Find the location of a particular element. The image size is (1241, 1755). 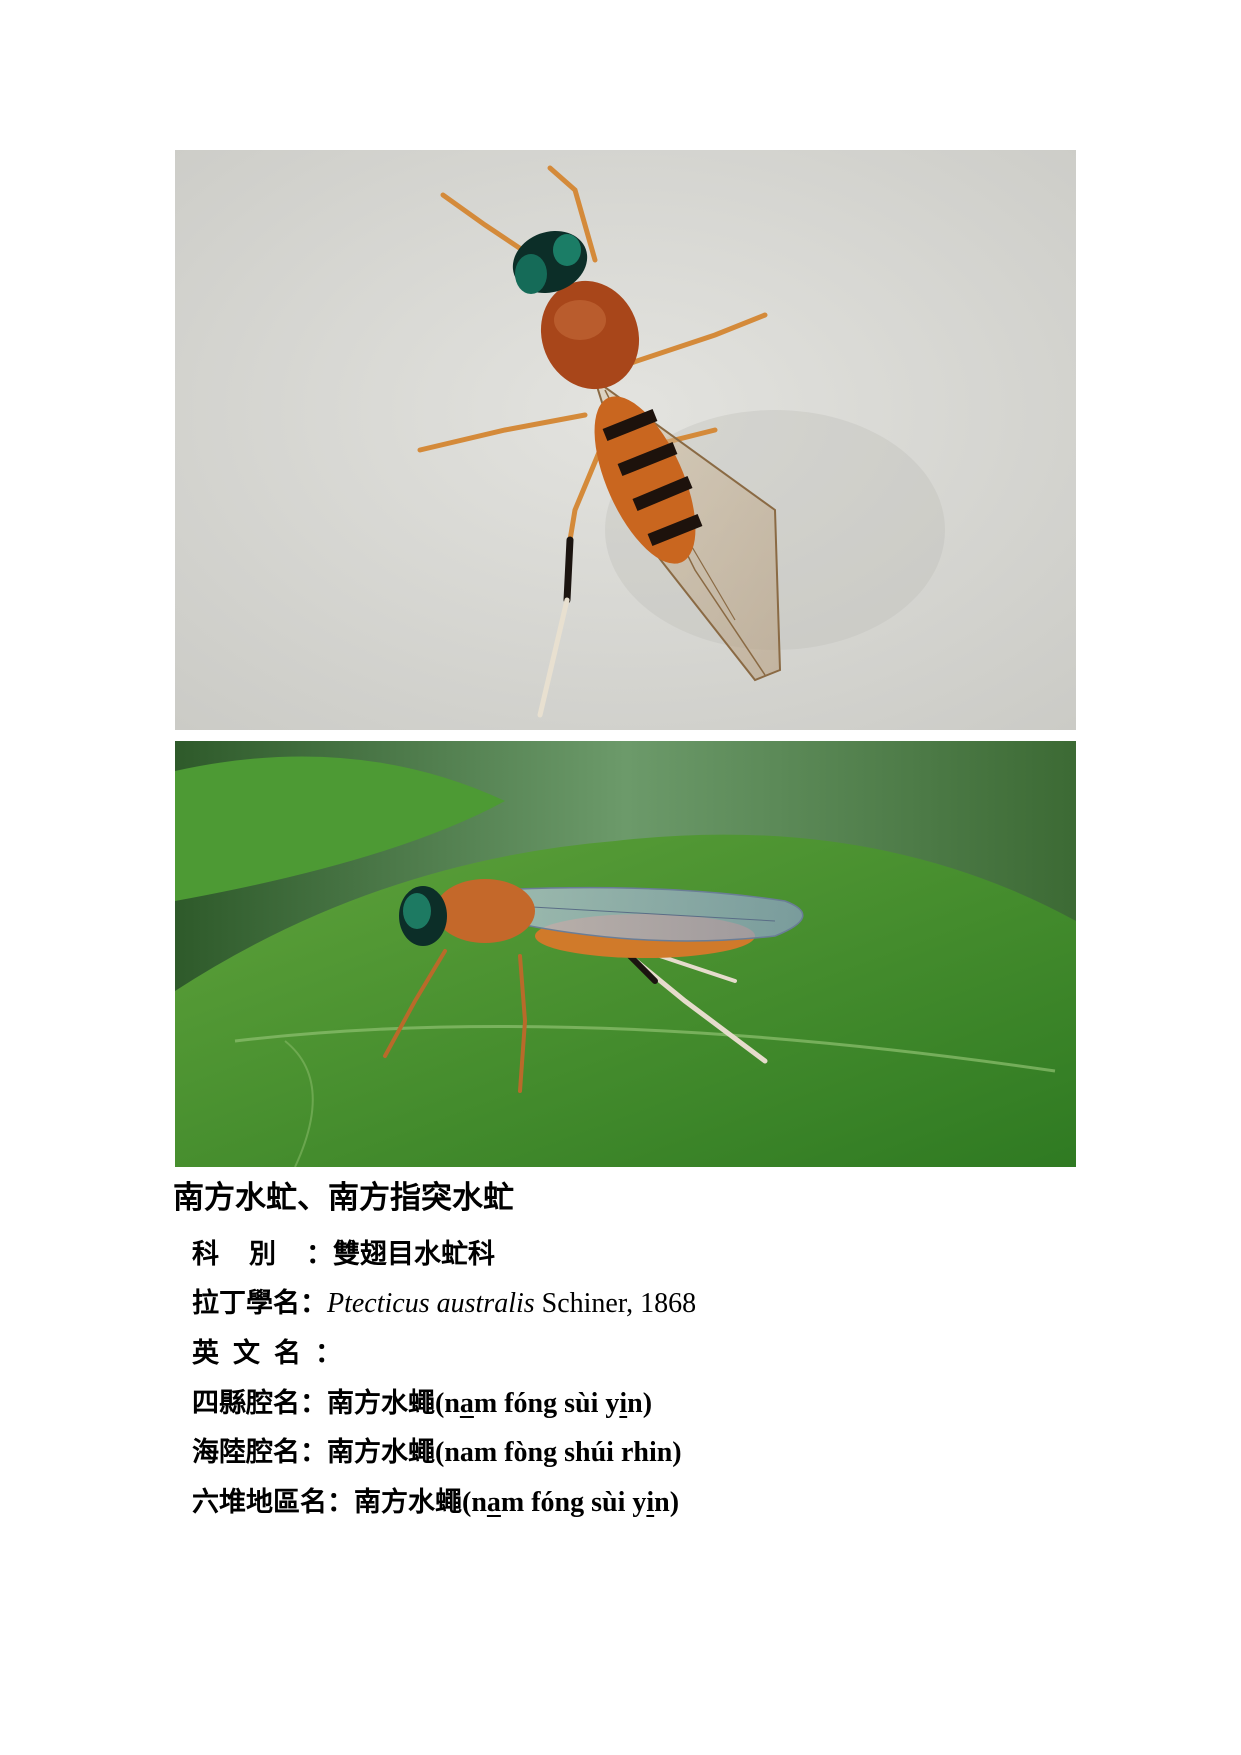

family-row: 科別：雙翅目水虻科 is located at coordinates (343, 1251).